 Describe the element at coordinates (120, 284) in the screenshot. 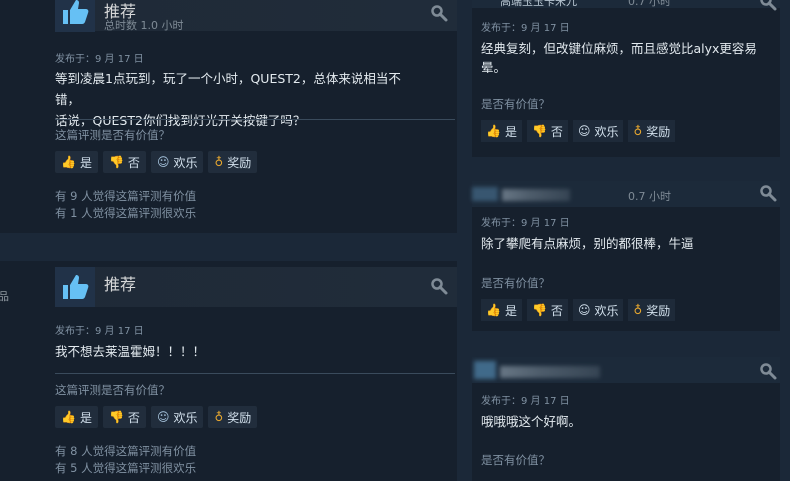

I see `recommendation-label: 推荐` at that location.